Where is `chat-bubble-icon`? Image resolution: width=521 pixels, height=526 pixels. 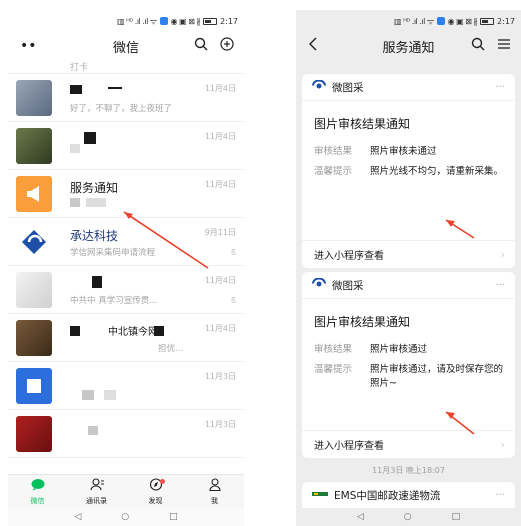
chat-bubble-icon is located at coordinates (38, 486).